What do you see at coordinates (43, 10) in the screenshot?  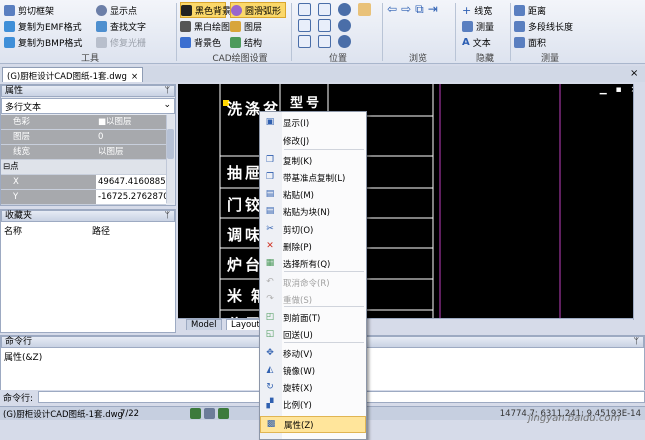 I see `cut-frame-button: 剪切框架` at bounding box center [43, 10].